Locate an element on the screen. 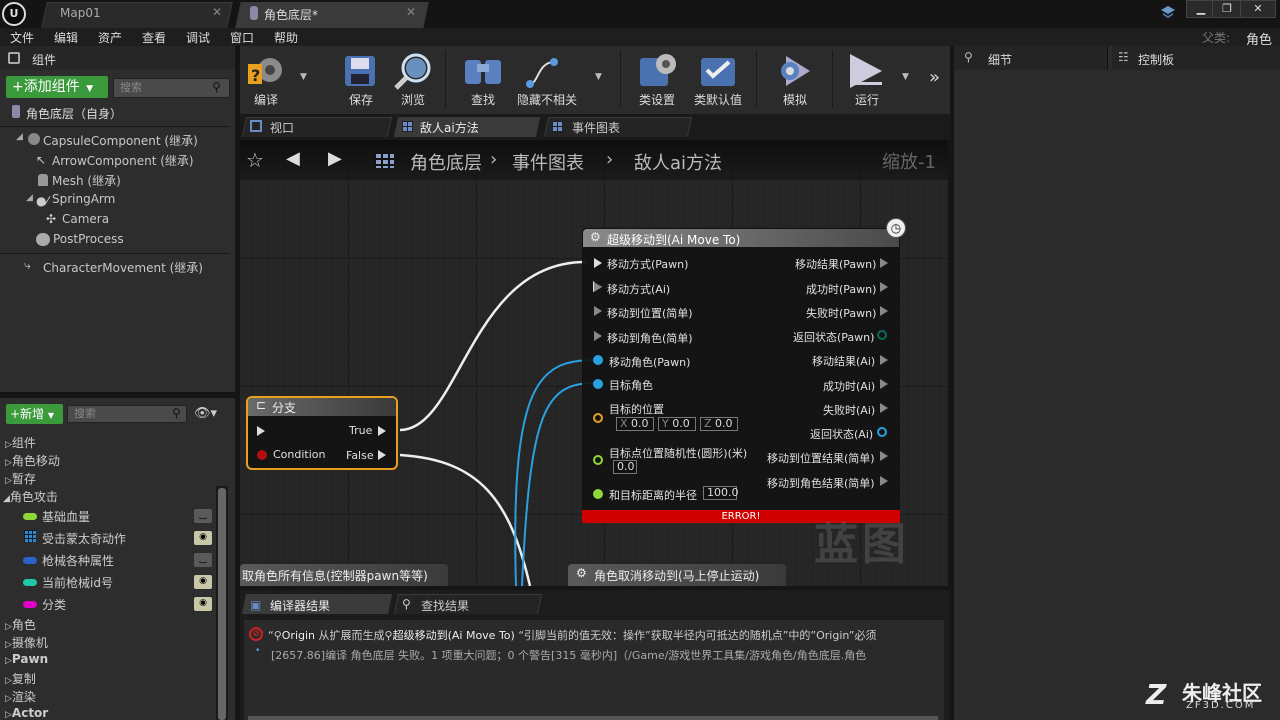  save-button: 保存 is located at coordinates (361, 99).